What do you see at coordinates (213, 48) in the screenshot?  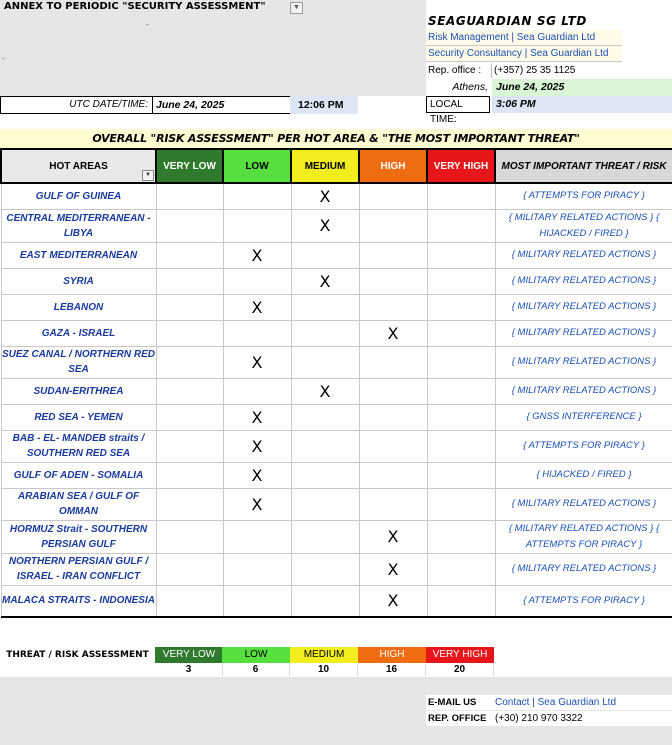 I see `header-background` at bounding box center [213, 48].